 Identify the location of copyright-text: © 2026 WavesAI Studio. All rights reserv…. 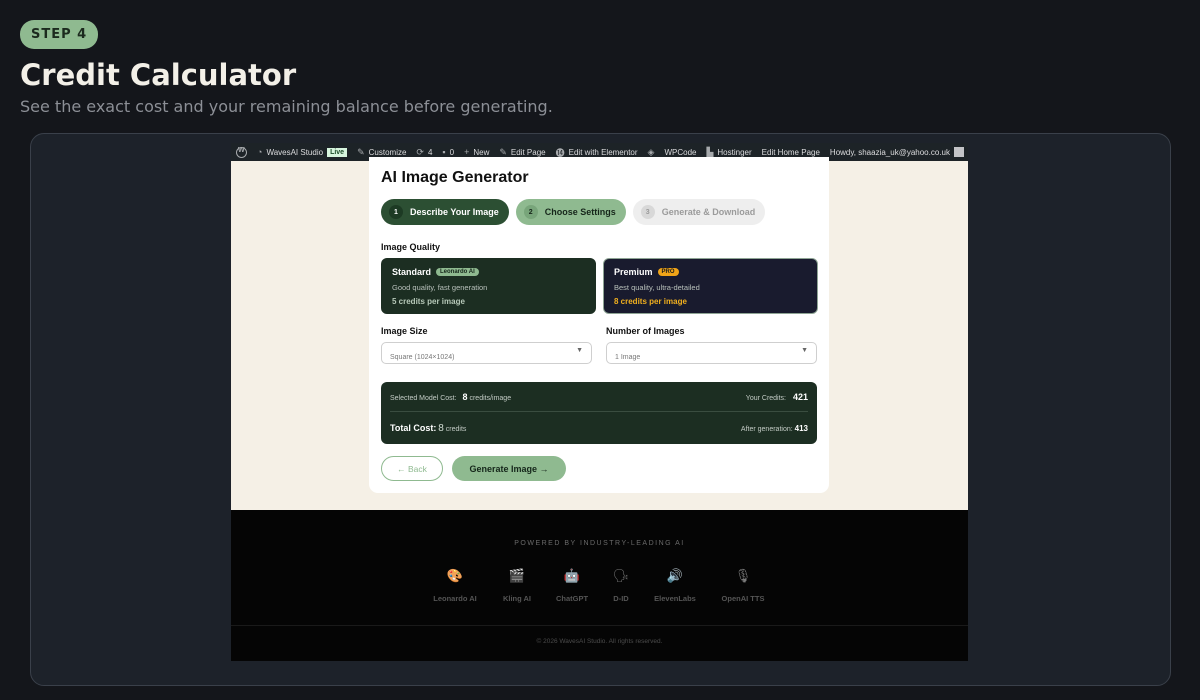
(599, 641).